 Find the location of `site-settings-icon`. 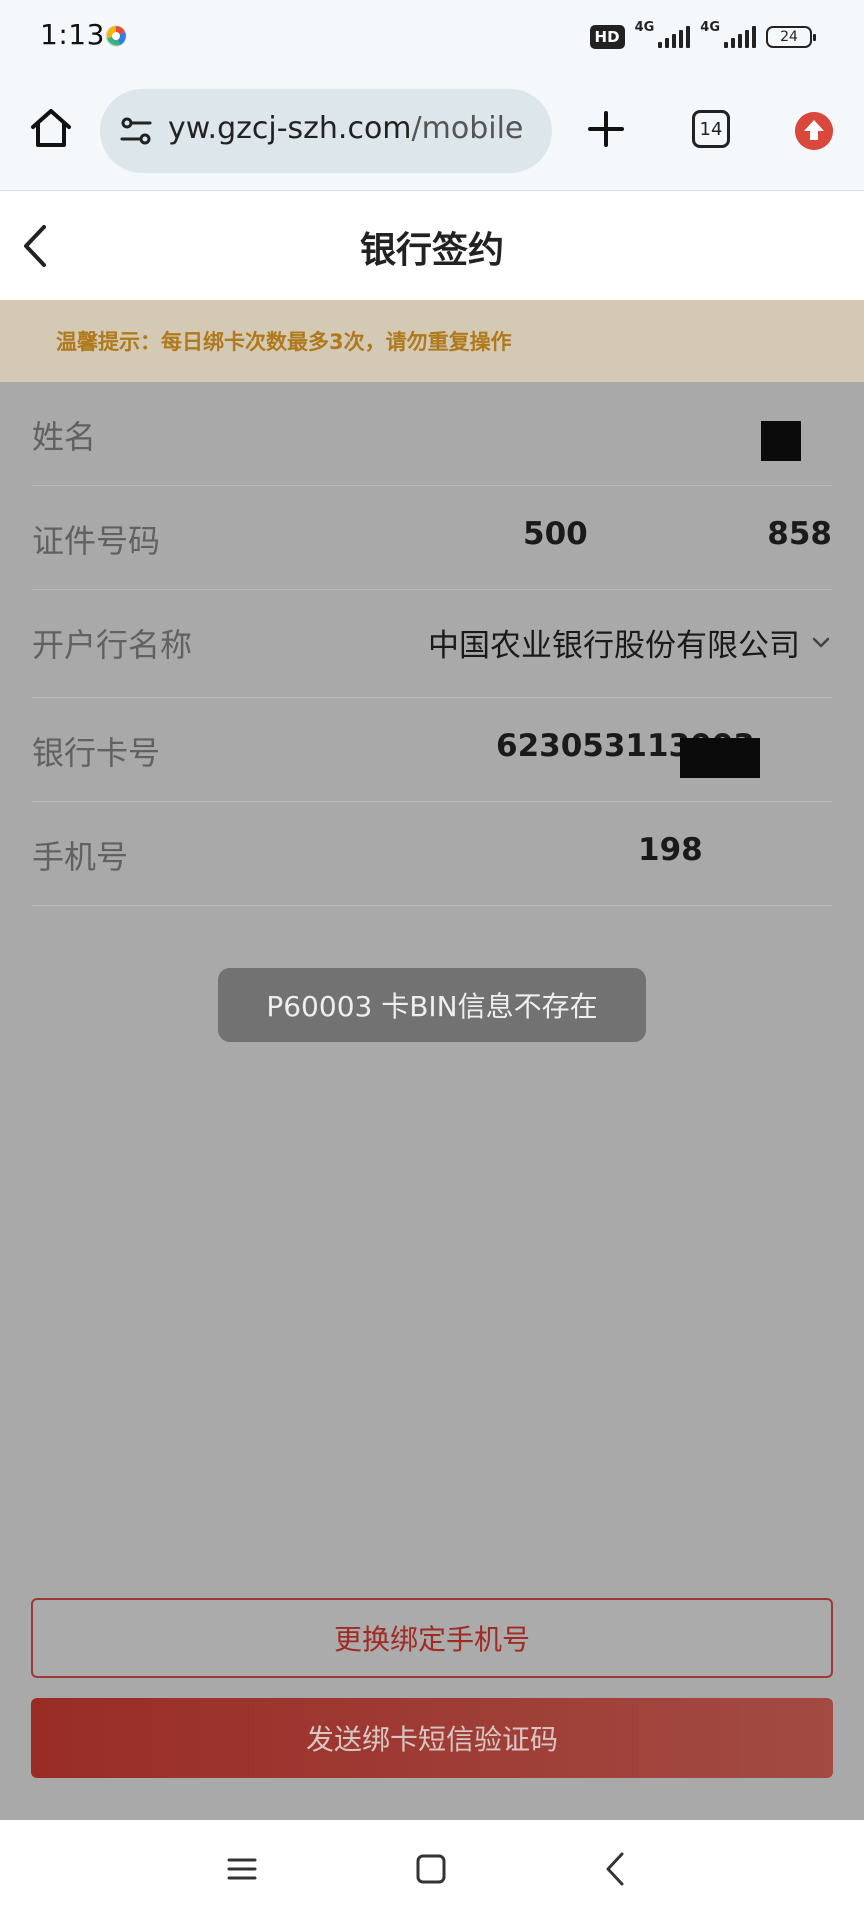

site-settings-icon is located at coordinates (136, 131).